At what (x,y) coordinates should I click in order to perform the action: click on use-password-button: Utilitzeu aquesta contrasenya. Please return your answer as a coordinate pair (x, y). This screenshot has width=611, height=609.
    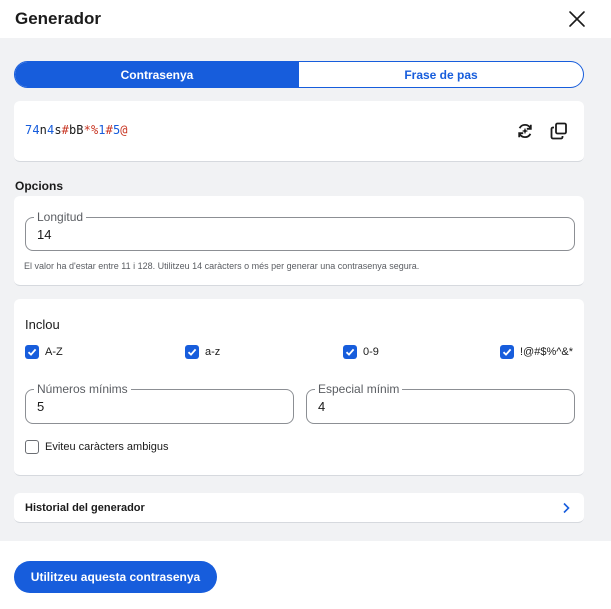
    Looking at the image, I should click on (115, 577).